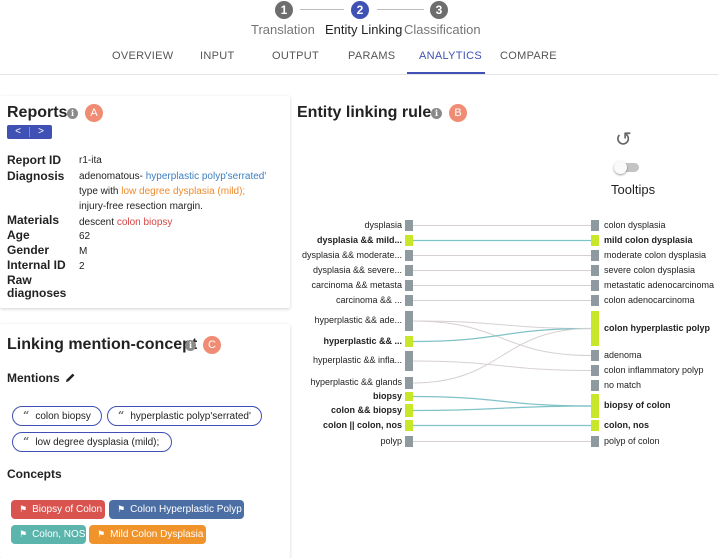 The image size is (718, 558). I want to click on step-3-circle: 3, so click(439, 10).